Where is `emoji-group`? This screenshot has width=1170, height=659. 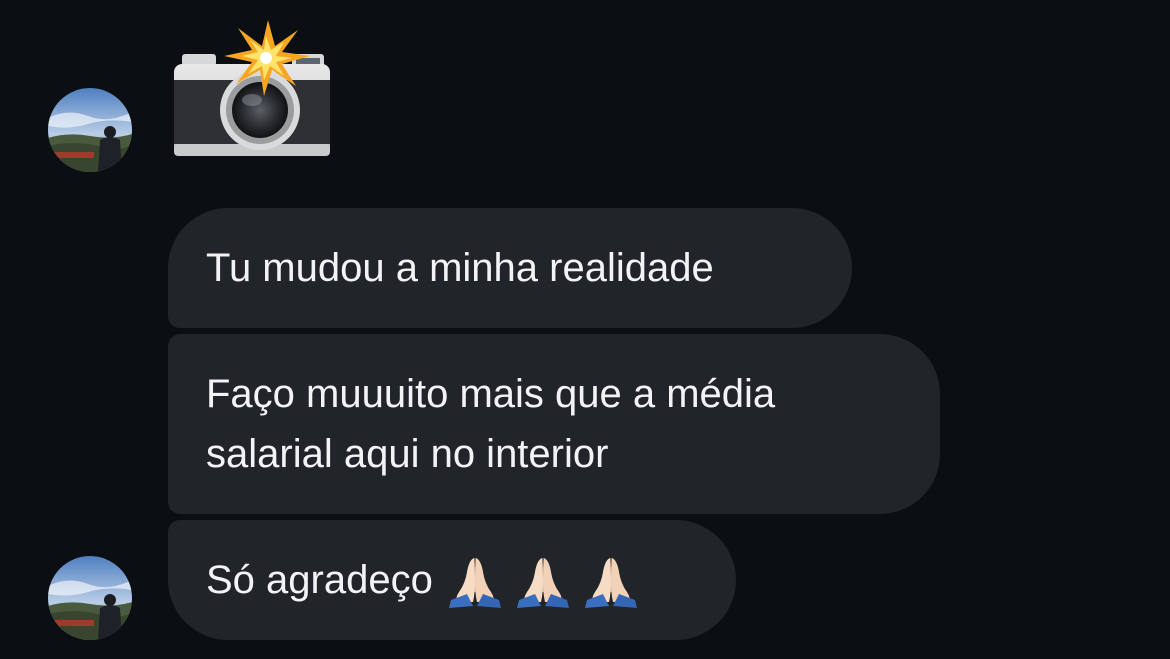
emoji-group is located at coordinates (547, 580).